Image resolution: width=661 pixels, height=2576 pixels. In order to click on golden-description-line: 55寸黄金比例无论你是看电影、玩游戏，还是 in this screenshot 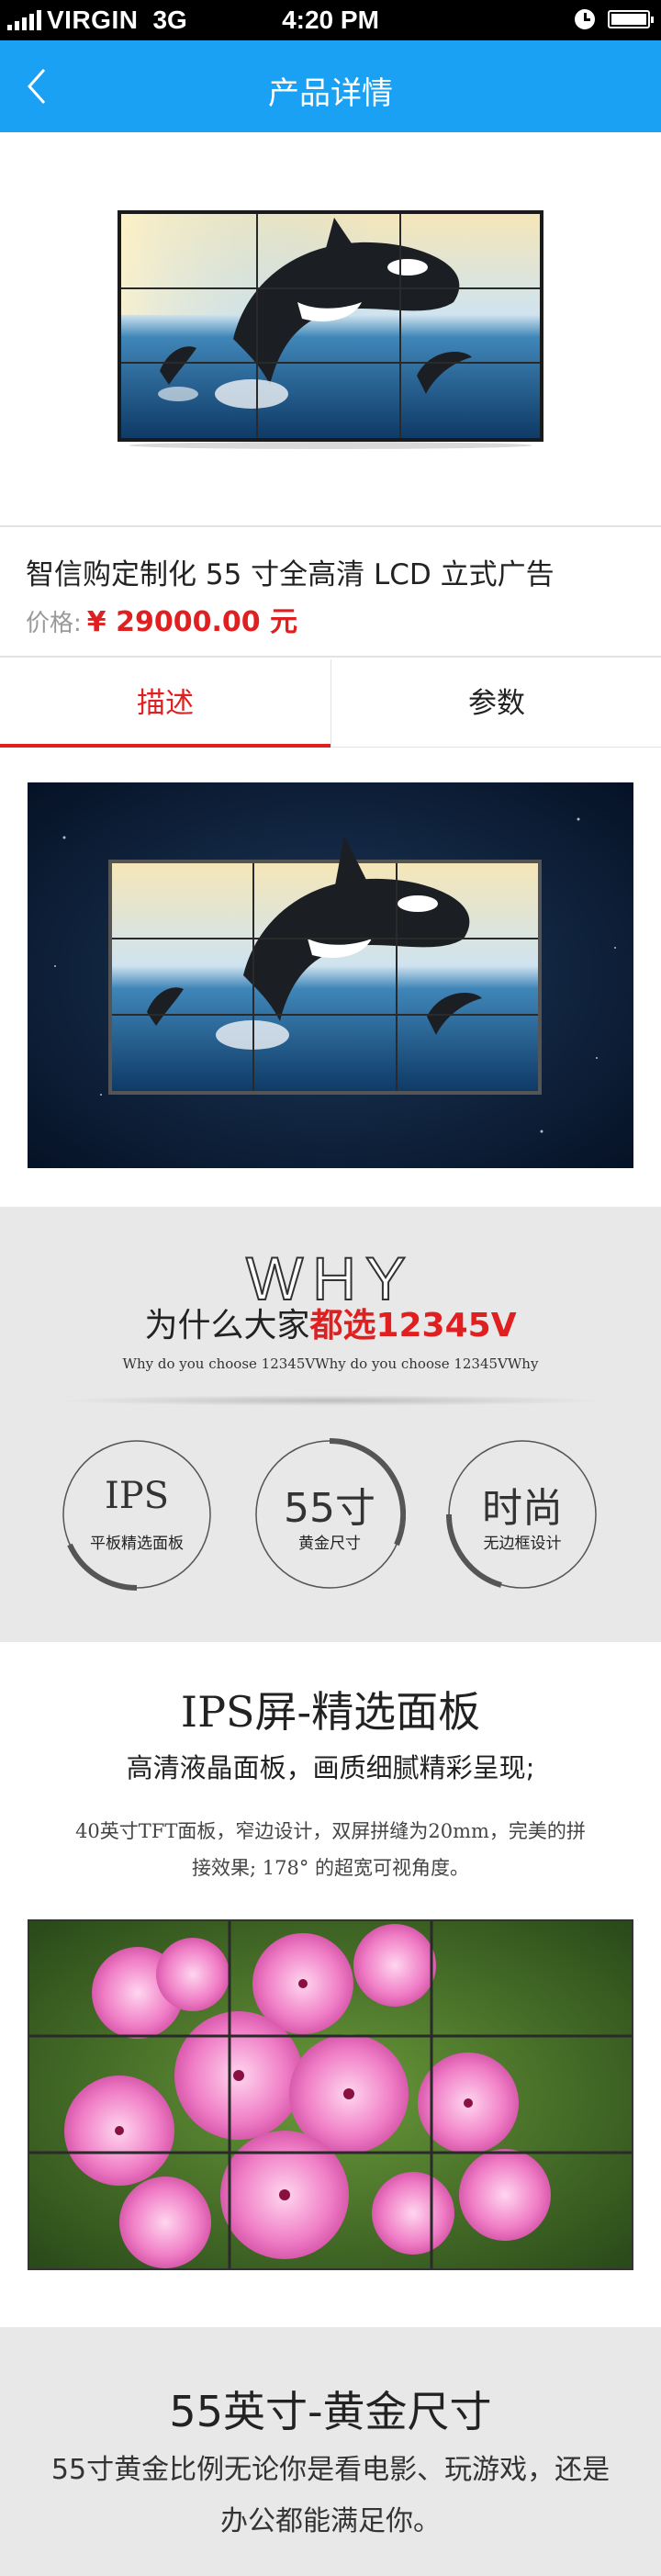, I will do `click(330, 2470)`.